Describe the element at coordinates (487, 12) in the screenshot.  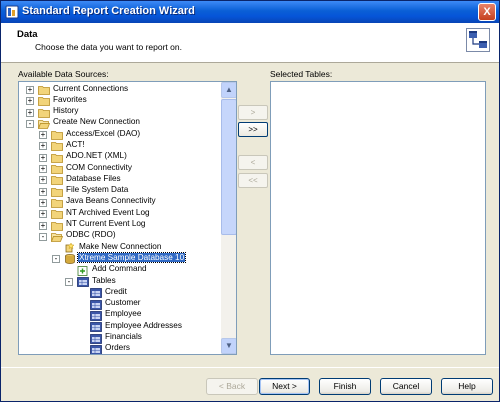
I see `close-button: X` at that location.